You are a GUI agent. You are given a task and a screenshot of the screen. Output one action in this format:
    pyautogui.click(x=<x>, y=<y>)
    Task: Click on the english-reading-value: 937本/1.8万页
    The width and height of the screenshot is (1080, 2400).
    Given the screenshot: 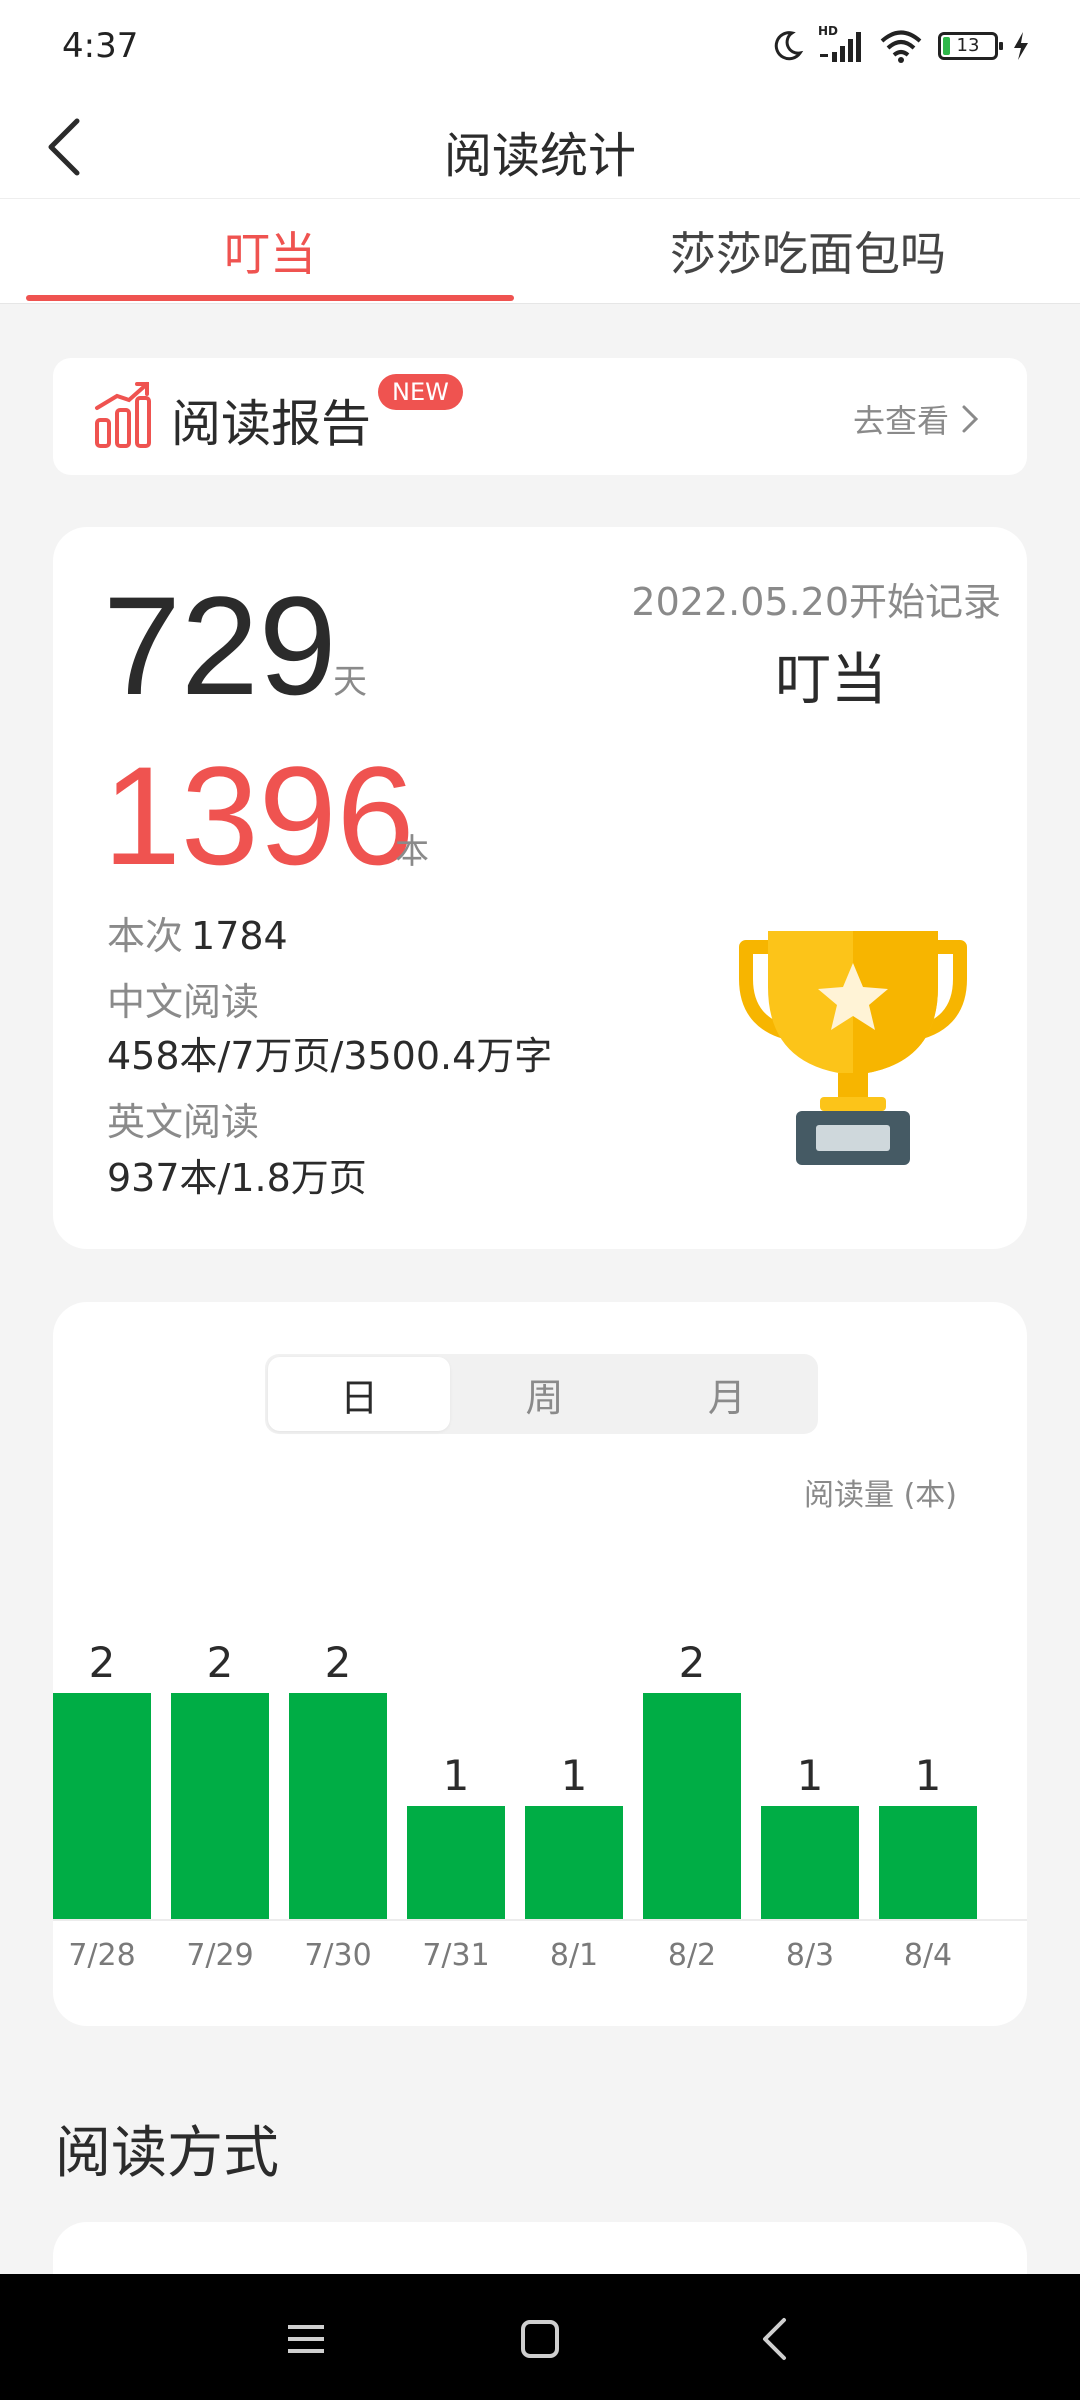 What is the action you would take?
    pyautogui.click(x=237, y=1178)
    